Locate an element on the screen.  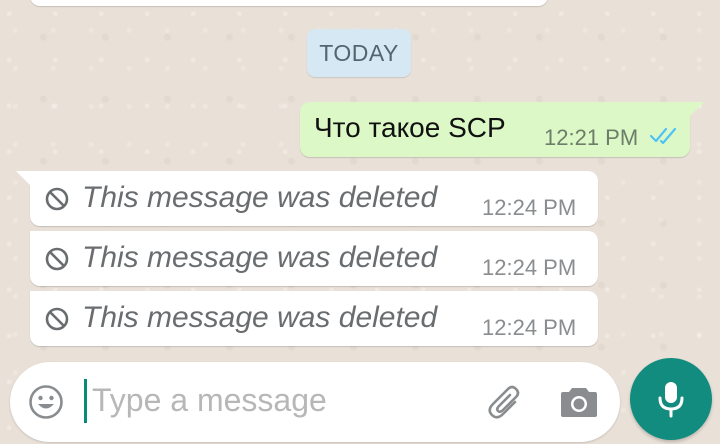
double-check-read-icon is located at coordinates (663, 136).